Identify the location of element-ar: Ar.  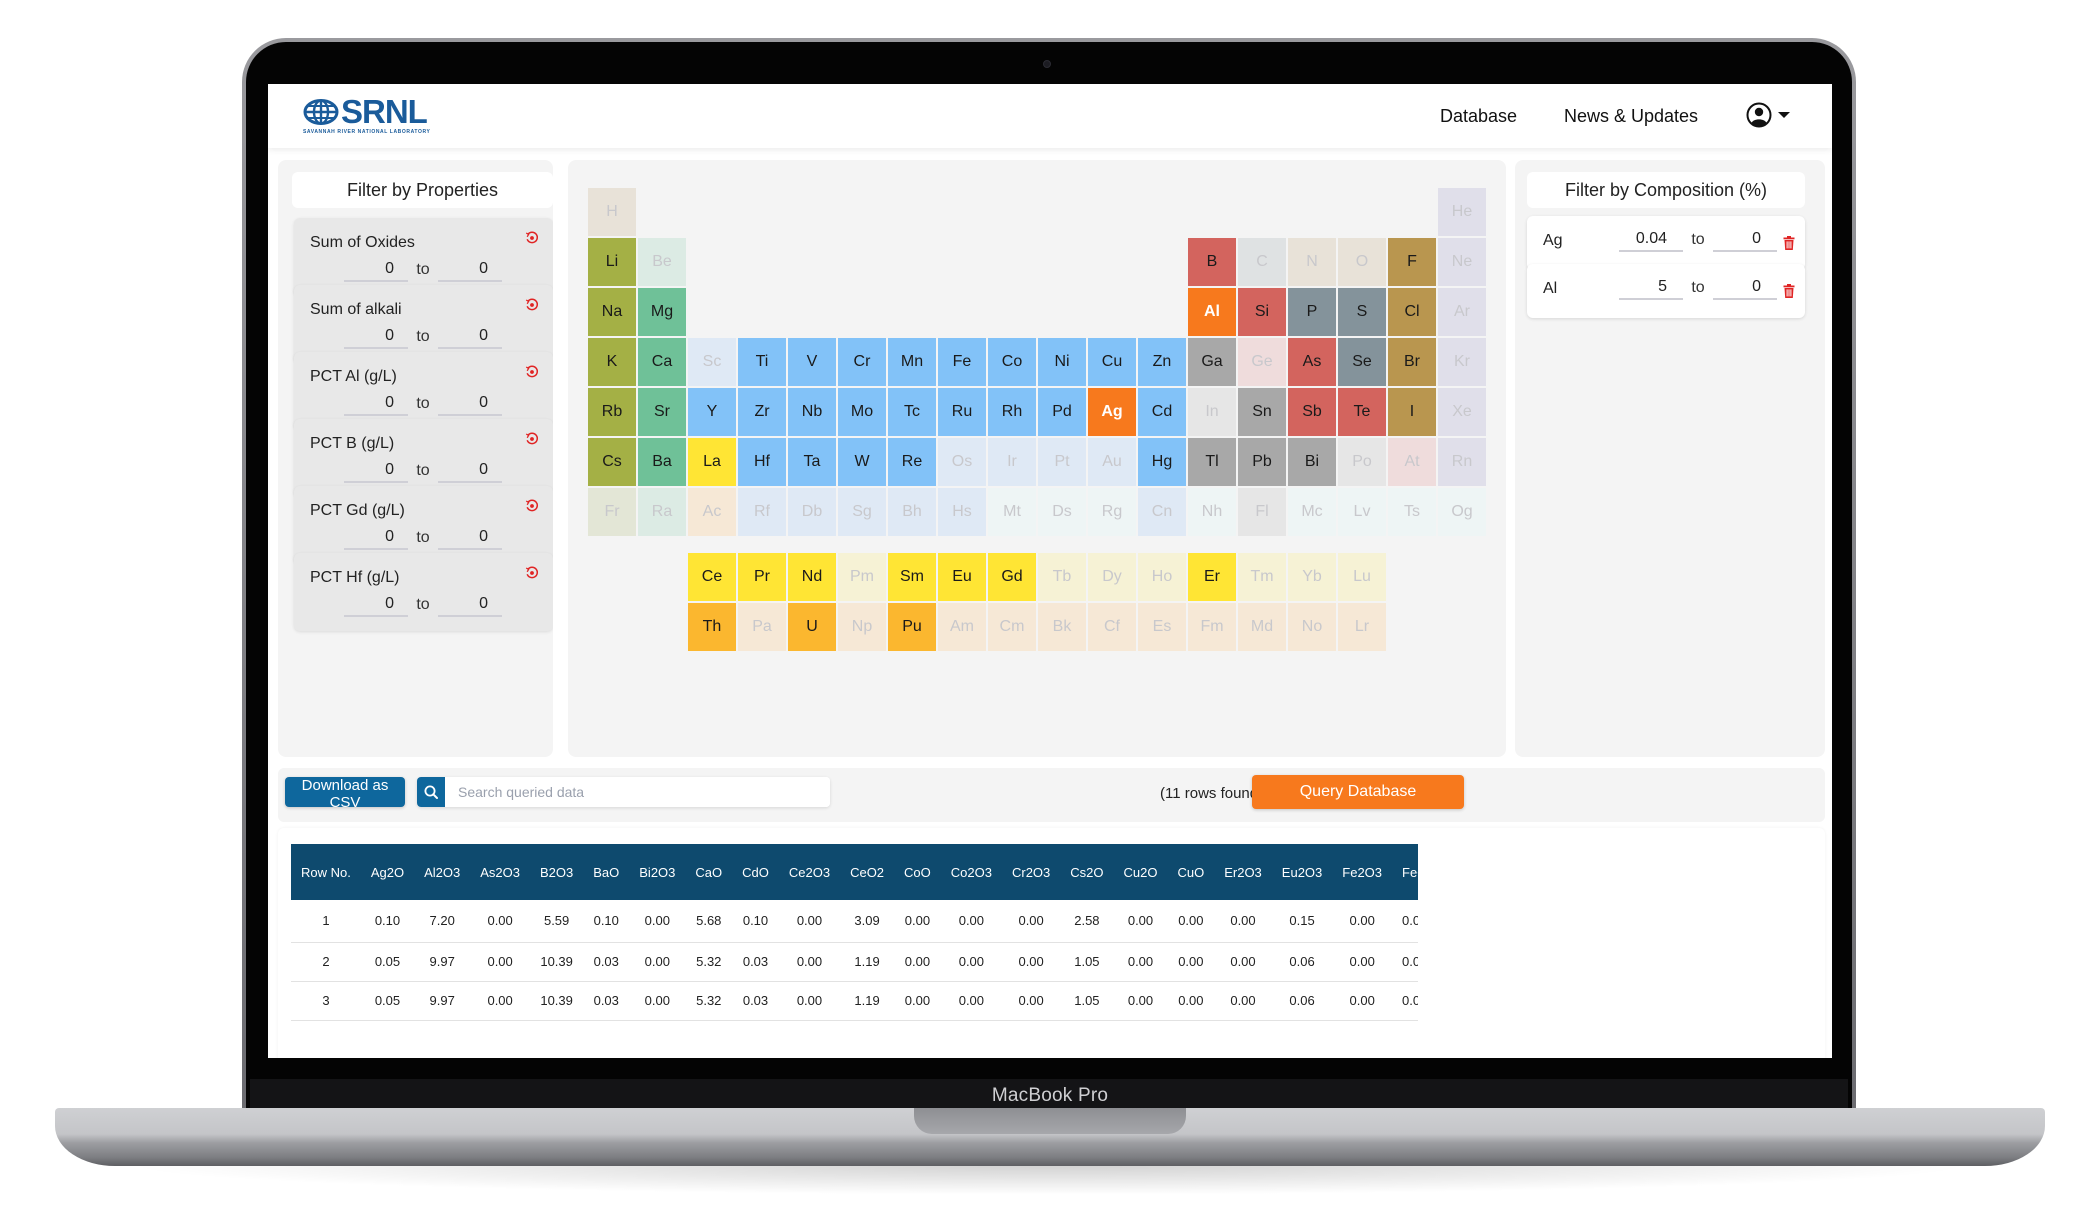
(1462, 312).